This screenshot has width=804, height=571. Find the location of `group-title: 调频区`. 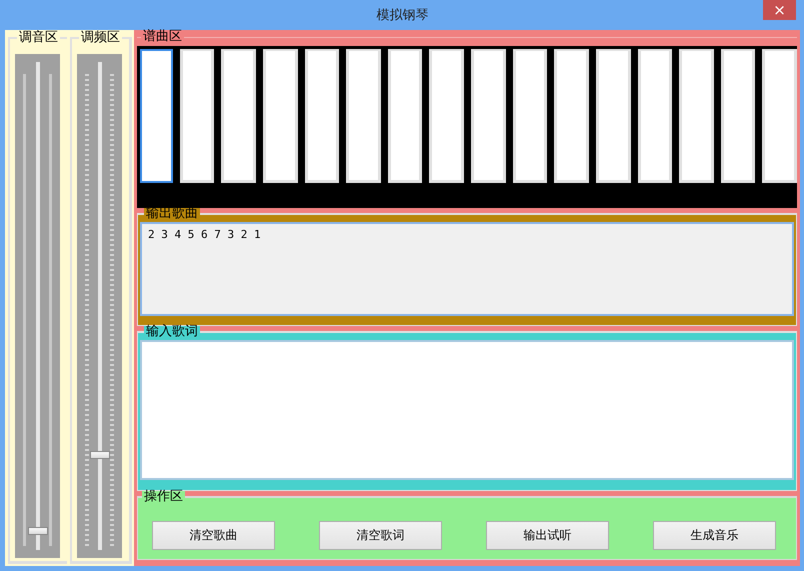

group-title: 调频区 is located at coordinates (100, 38).